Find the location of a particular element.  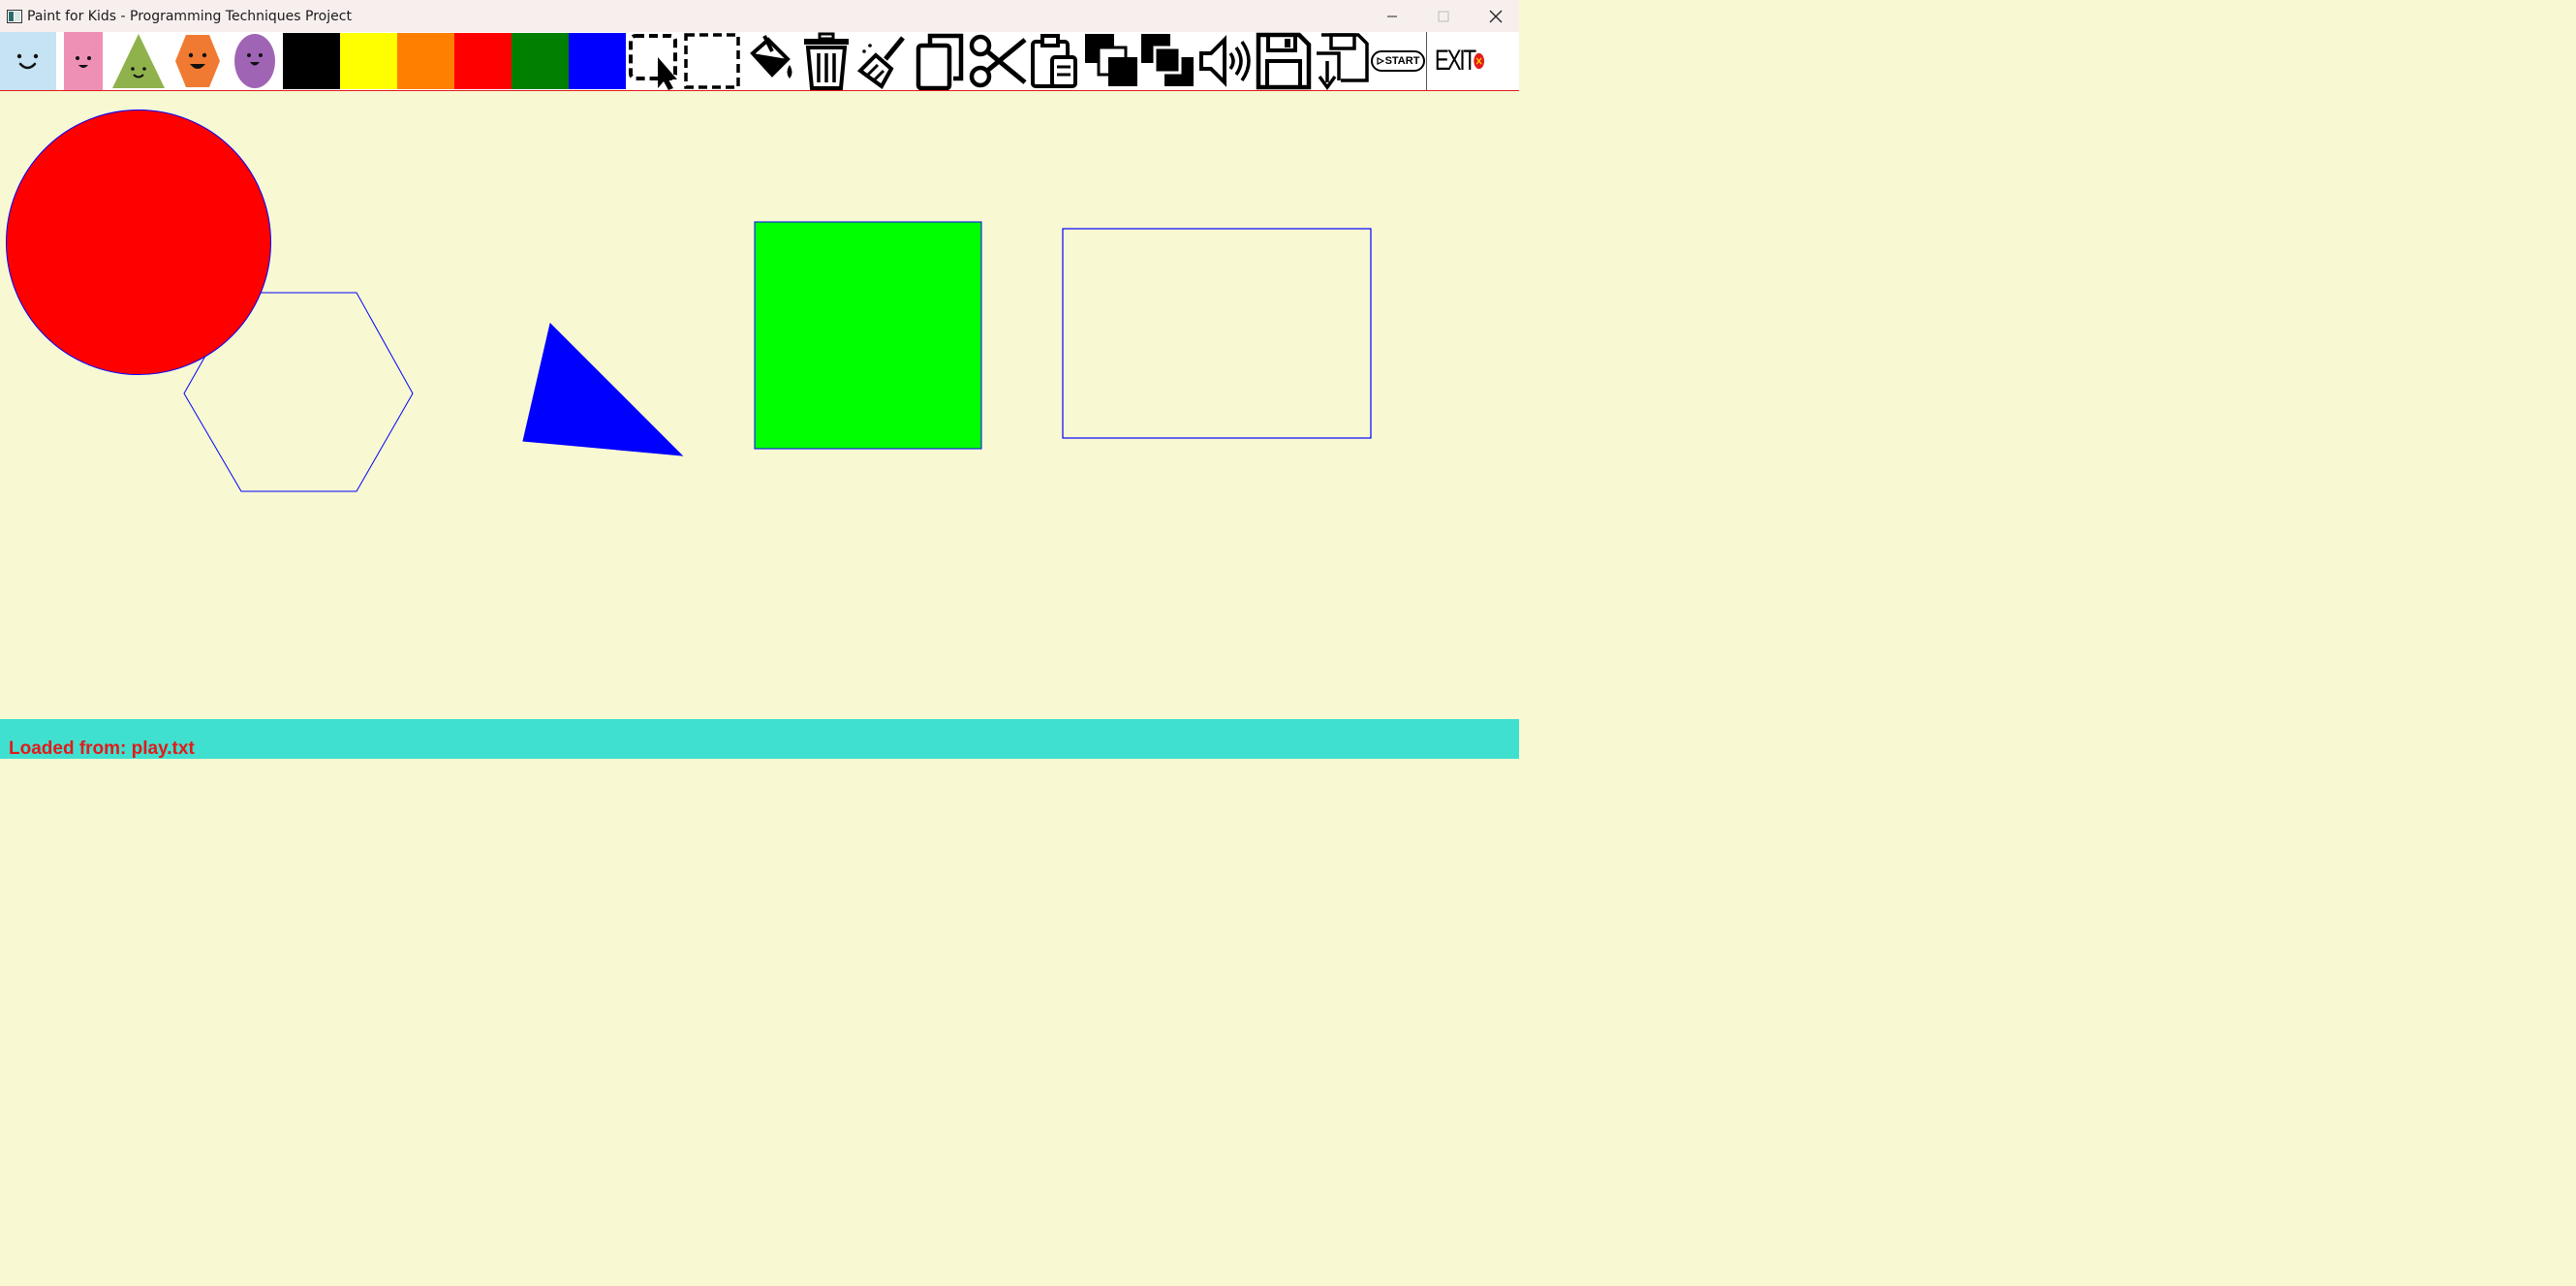

close-button is located at coordinates (1496, 16).